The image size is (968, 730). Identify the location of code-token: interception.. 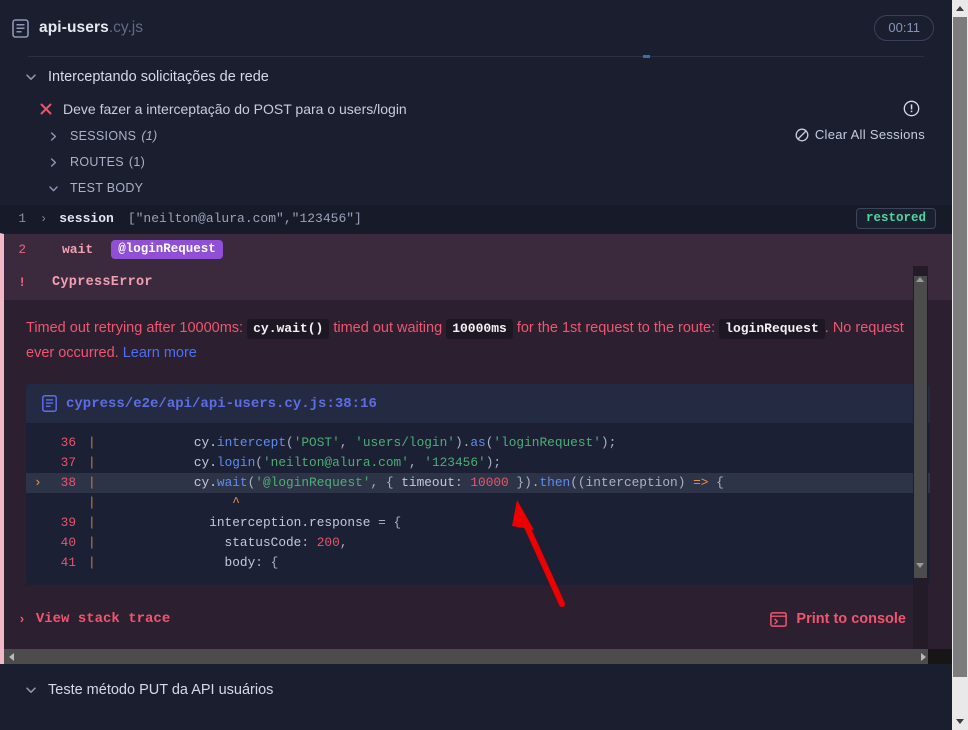
(205, 522).